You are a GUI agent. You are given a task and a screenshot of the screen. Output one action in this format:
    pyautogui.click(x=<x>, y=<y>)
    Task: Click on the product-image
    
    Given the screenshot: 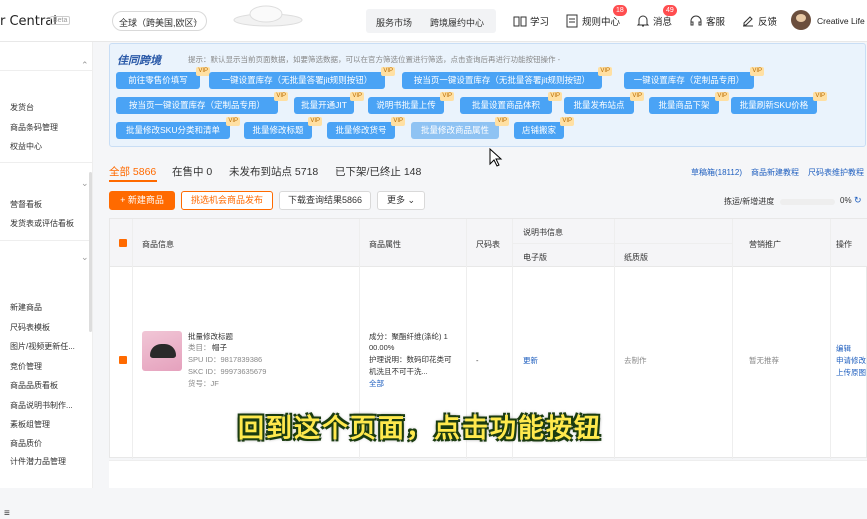 What is the action you would take?
    pyautogui.click(x=162, y=351)
    